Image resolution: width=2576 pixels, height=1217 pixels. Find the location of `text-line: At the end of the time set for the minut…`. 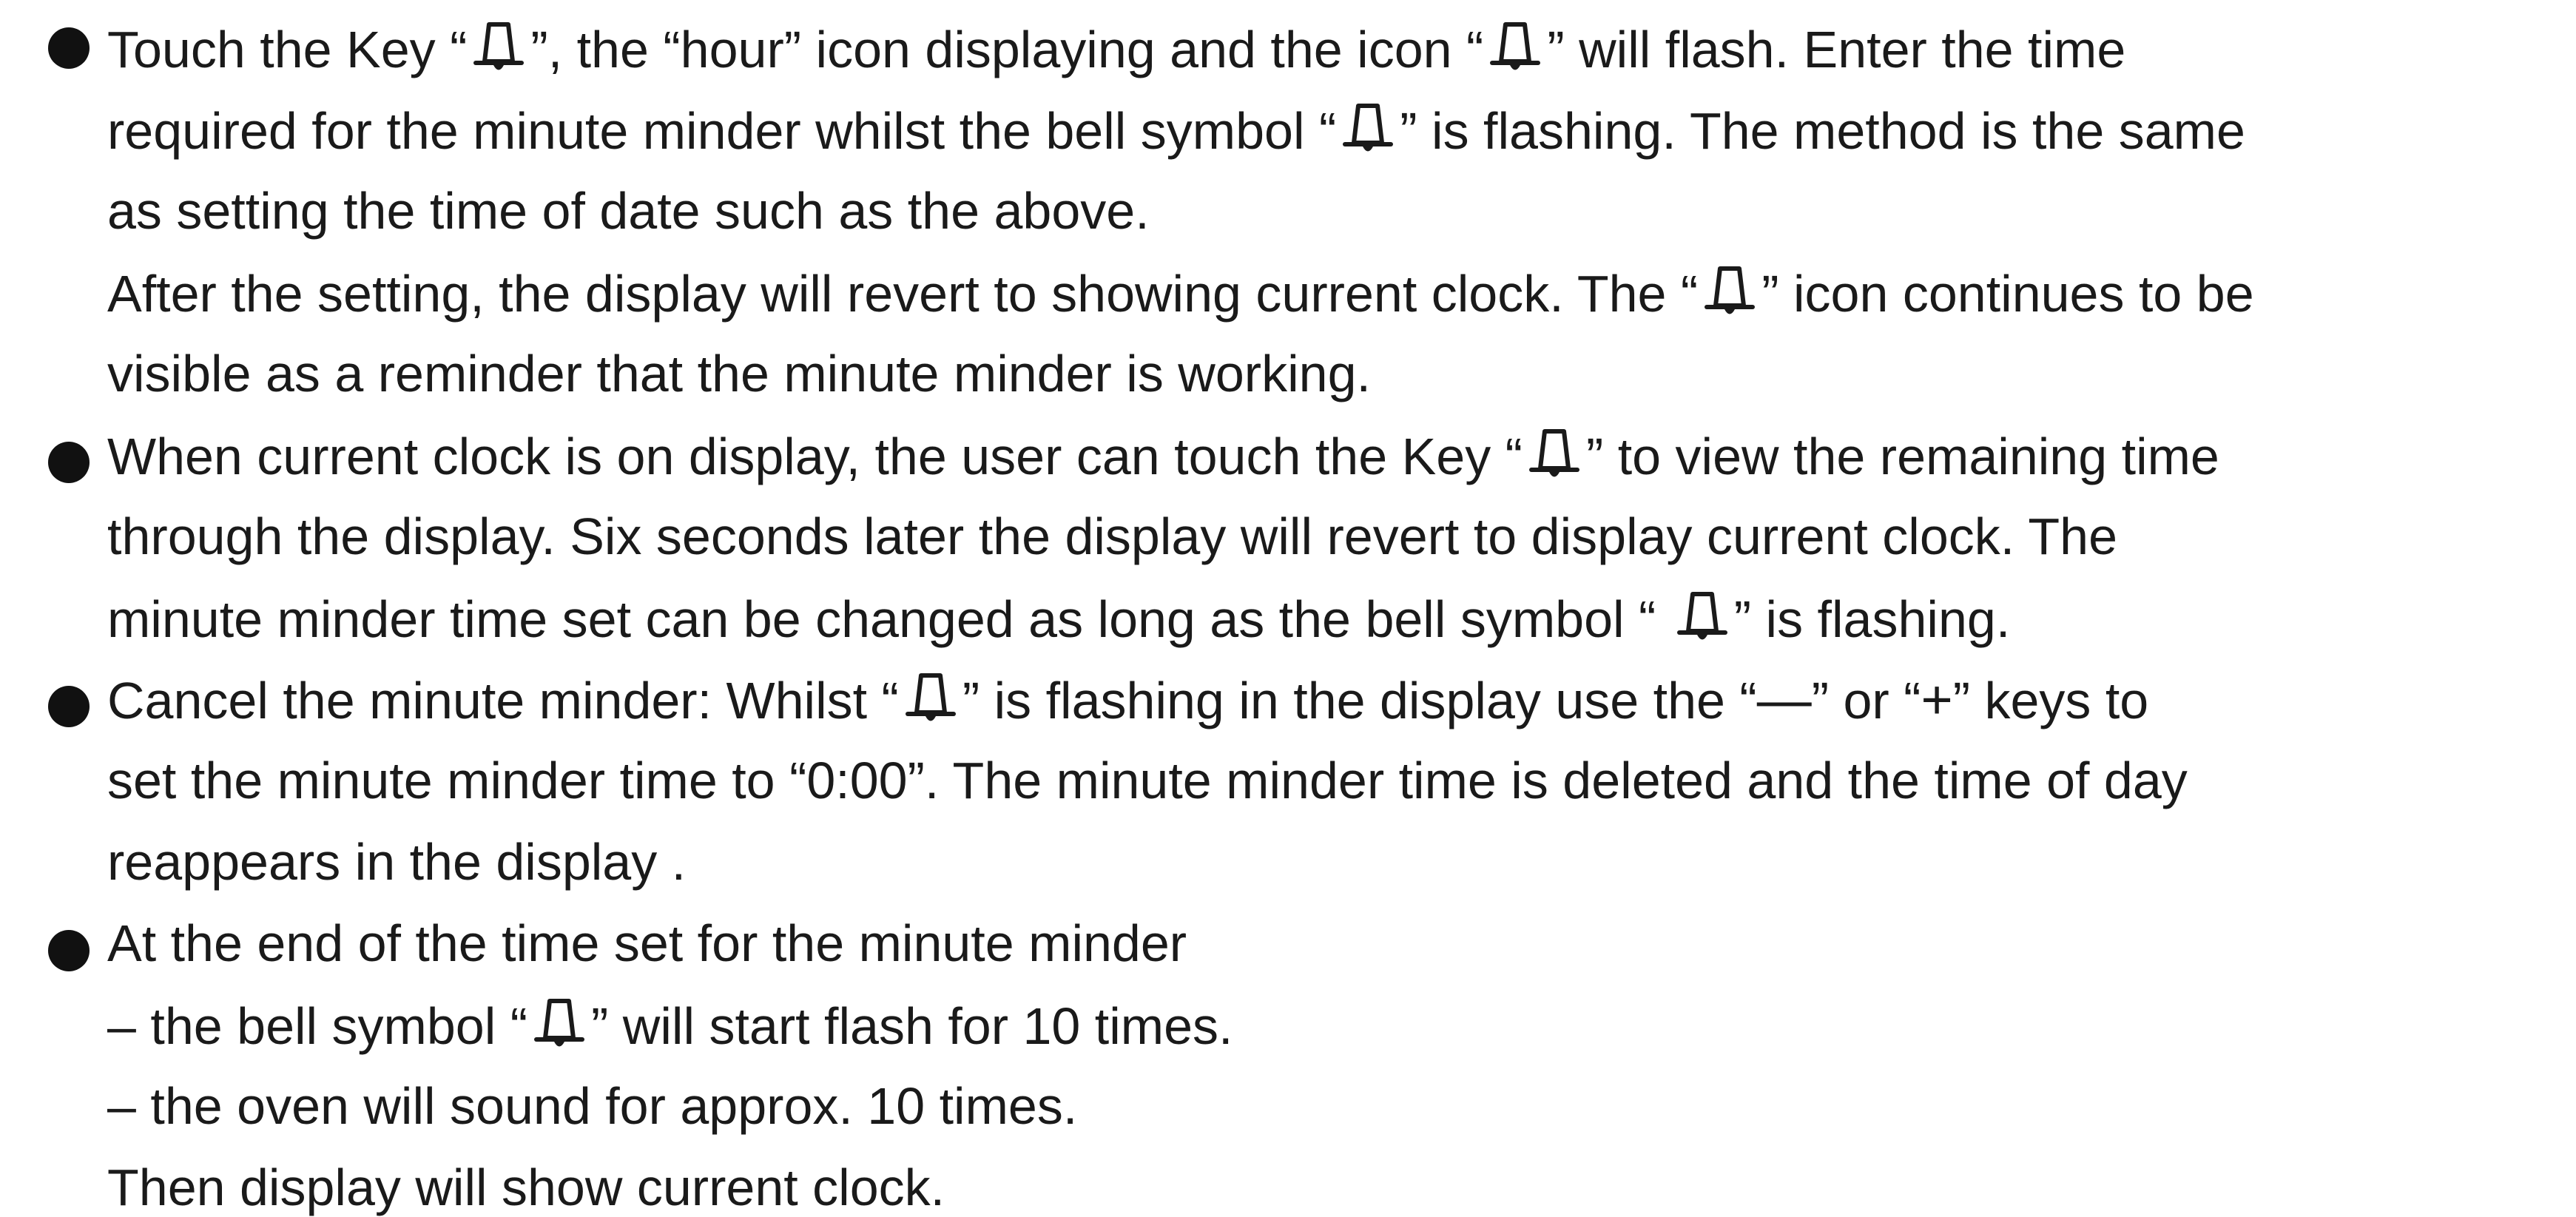

text-line: At the end of the time set for the minut… is located at coordinates (647, 943).